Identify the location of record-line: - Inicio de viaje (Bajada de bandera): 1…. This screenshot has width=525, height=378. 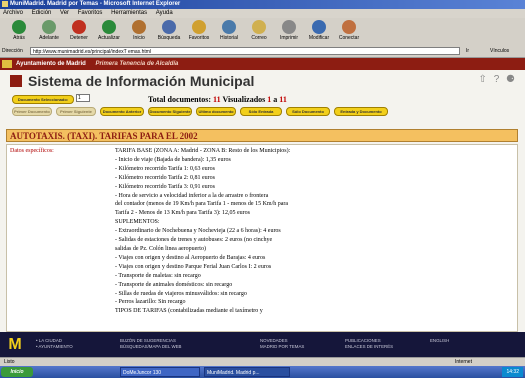
(173, 159).